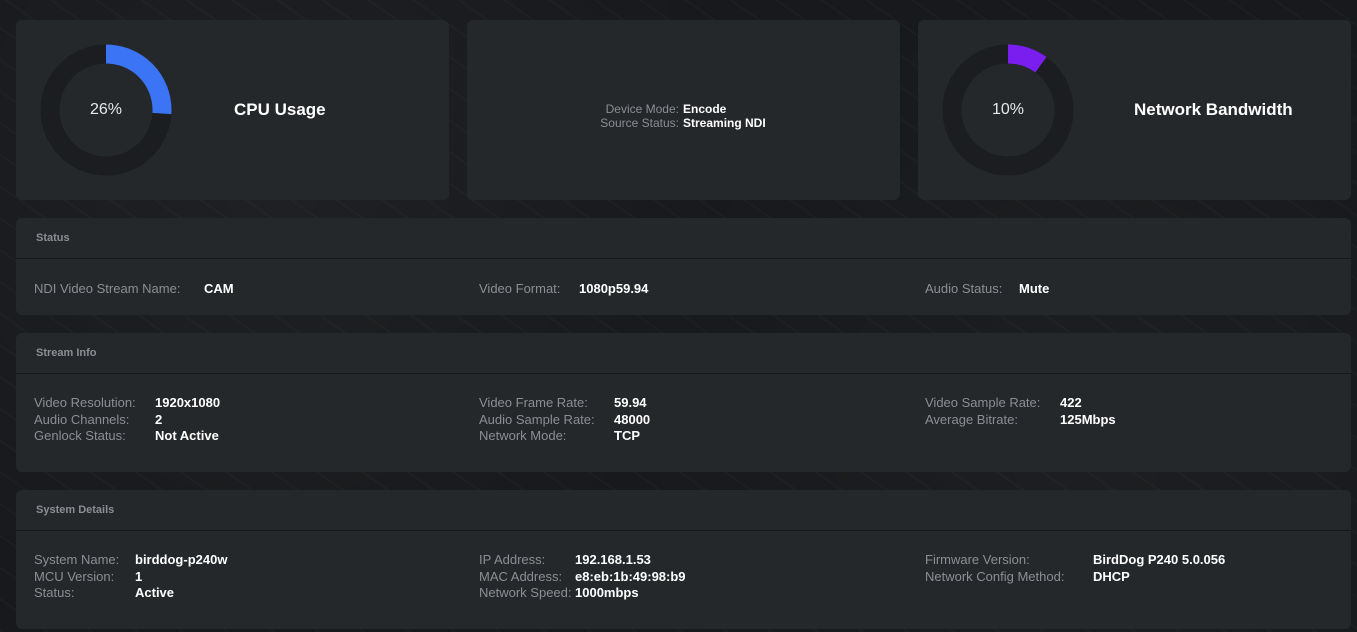  I want to click on system-name-row: System Name: birddog-p240w, so click(130, 560).